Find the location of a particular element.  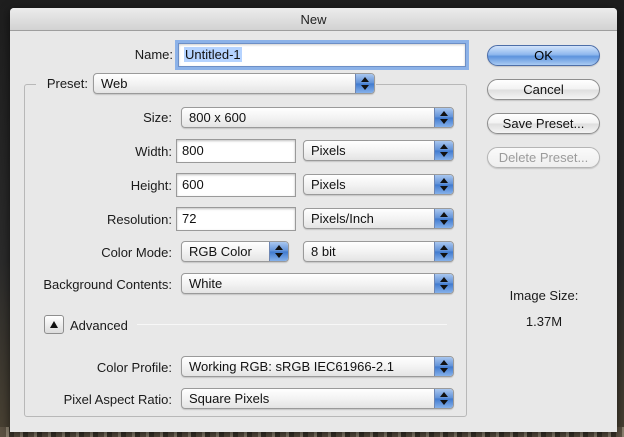

color-mode-label: Color Mode: is located at coordinates (136, 252).